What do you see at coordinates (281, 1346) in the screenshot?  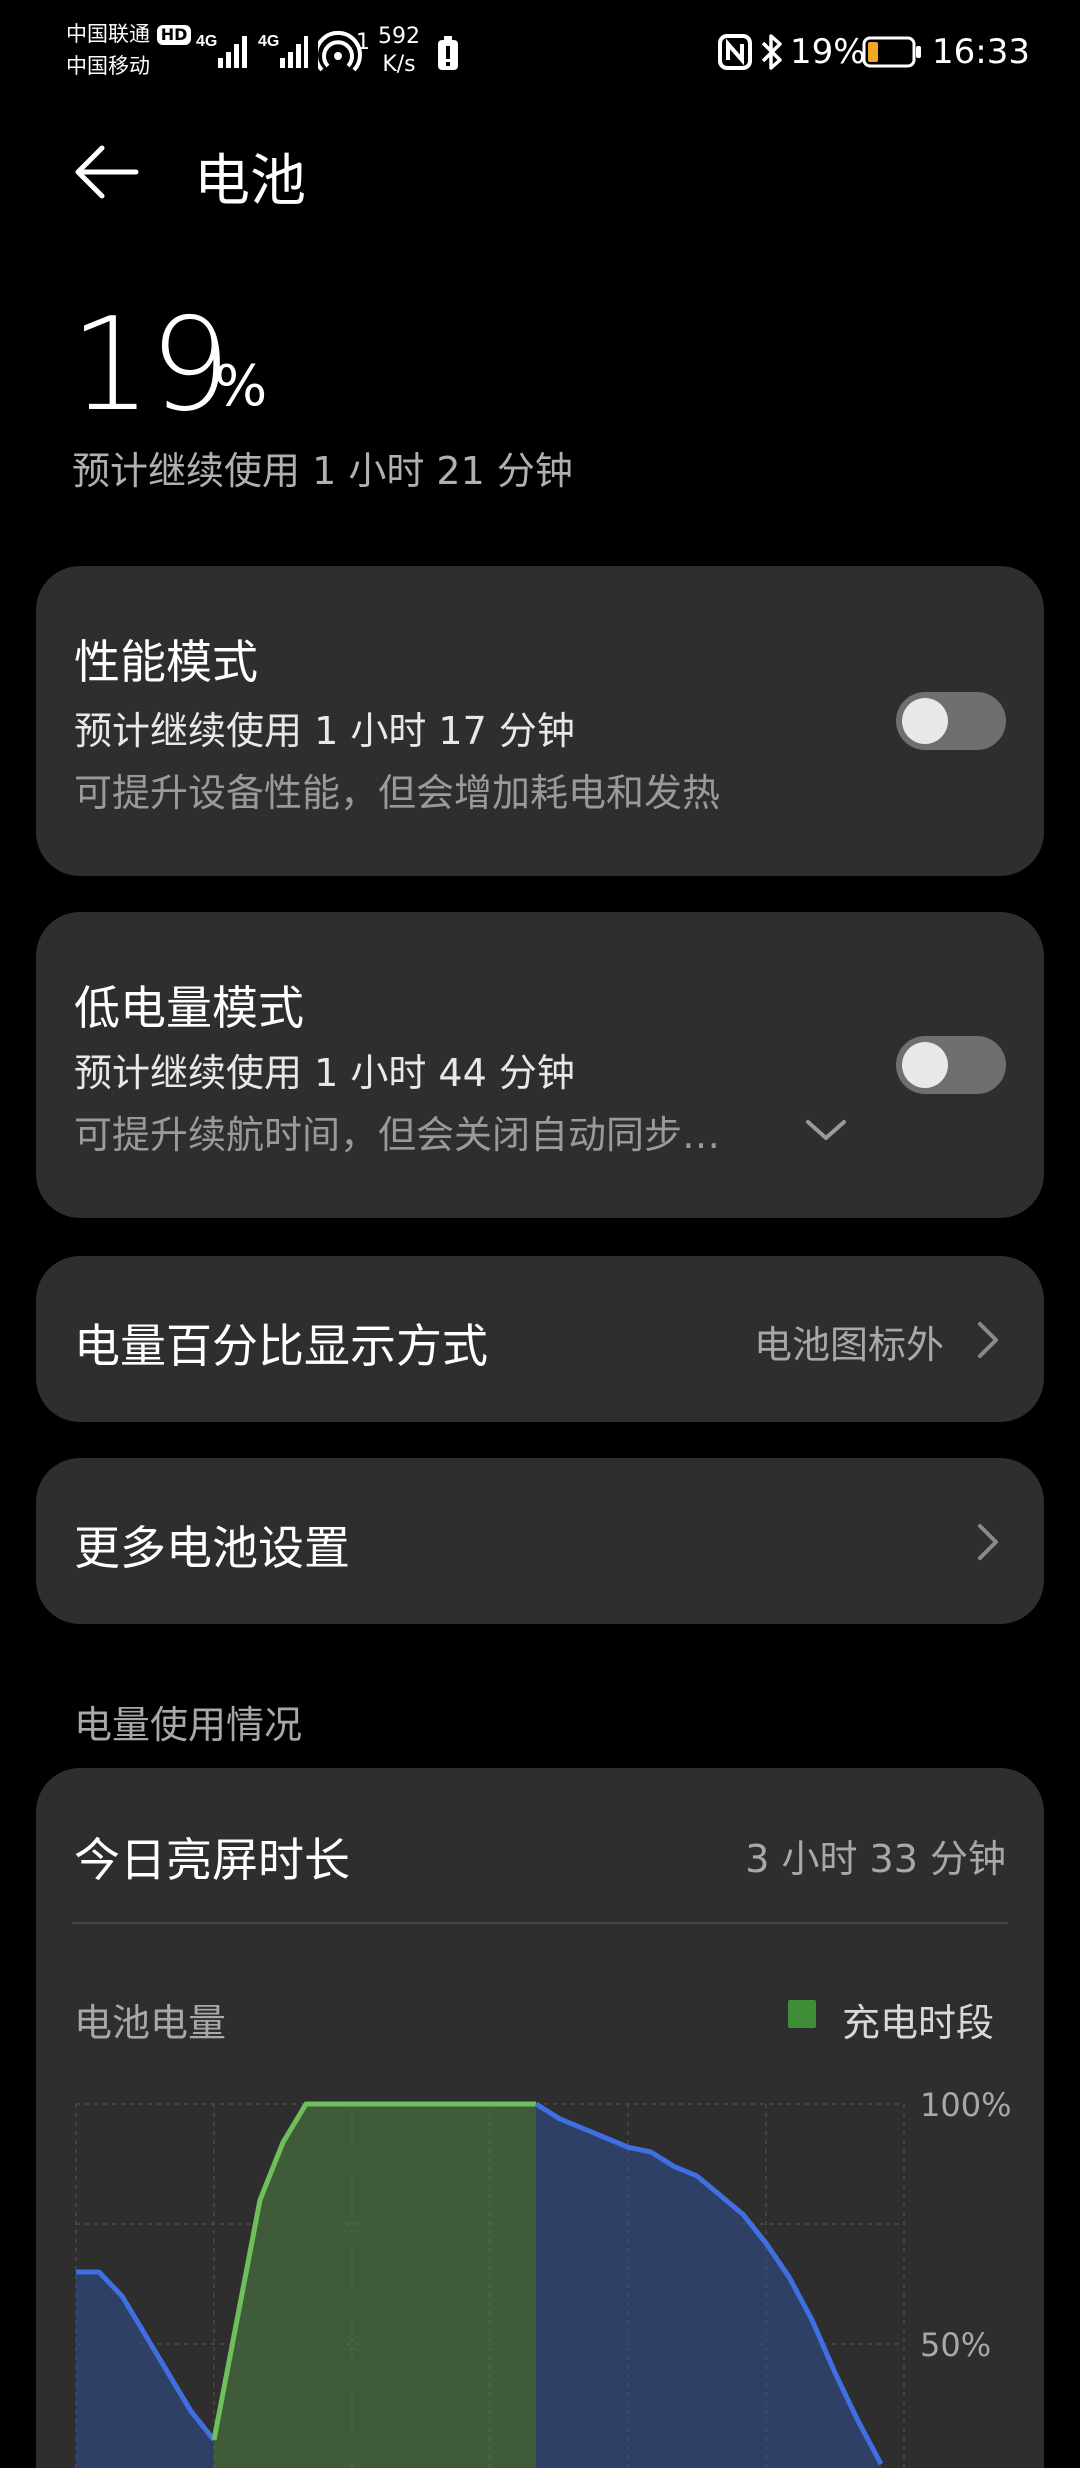 I see `percent-display-label: 电量百分比显示方式` at bounding box center [281, 1346].